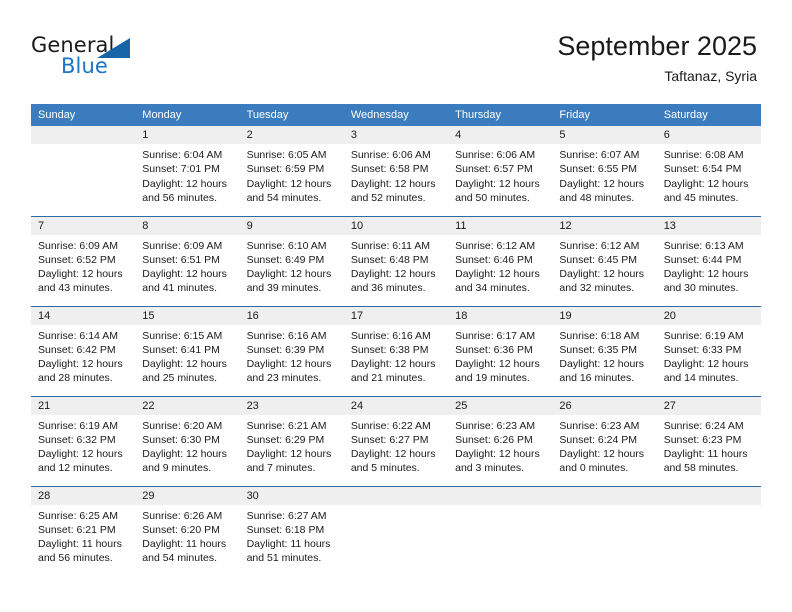 The image size is (792, 612). What do you see at coordinates (182, 155) in the screenshot?
I see `sunrise-text: Sunrise: 6:04 AM` at bounding box center [182, 155].